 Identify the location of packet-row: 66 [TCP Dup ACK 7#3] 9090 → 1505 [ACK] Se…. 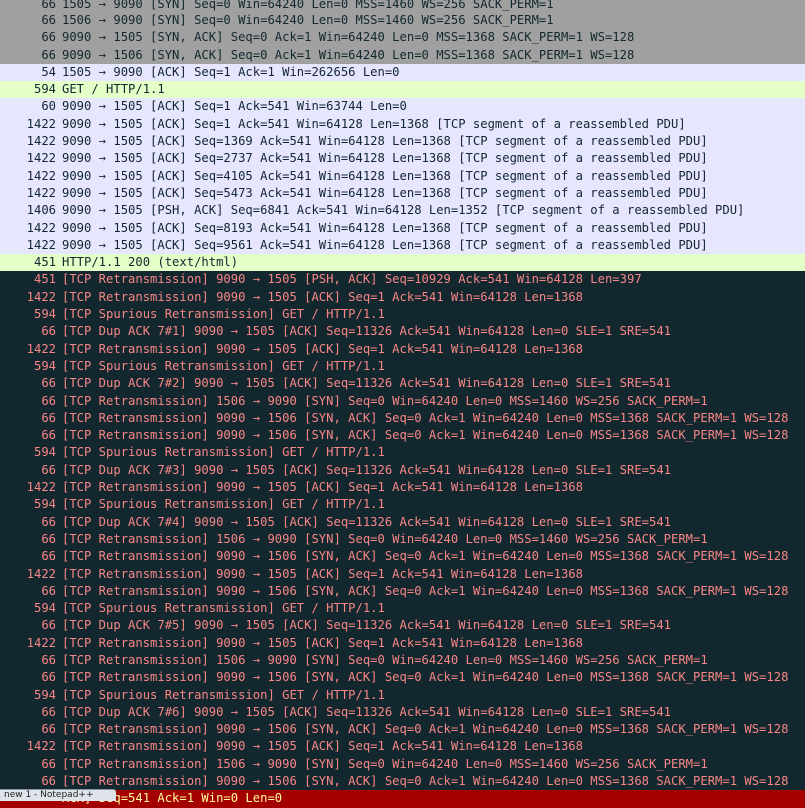
(402, 470).